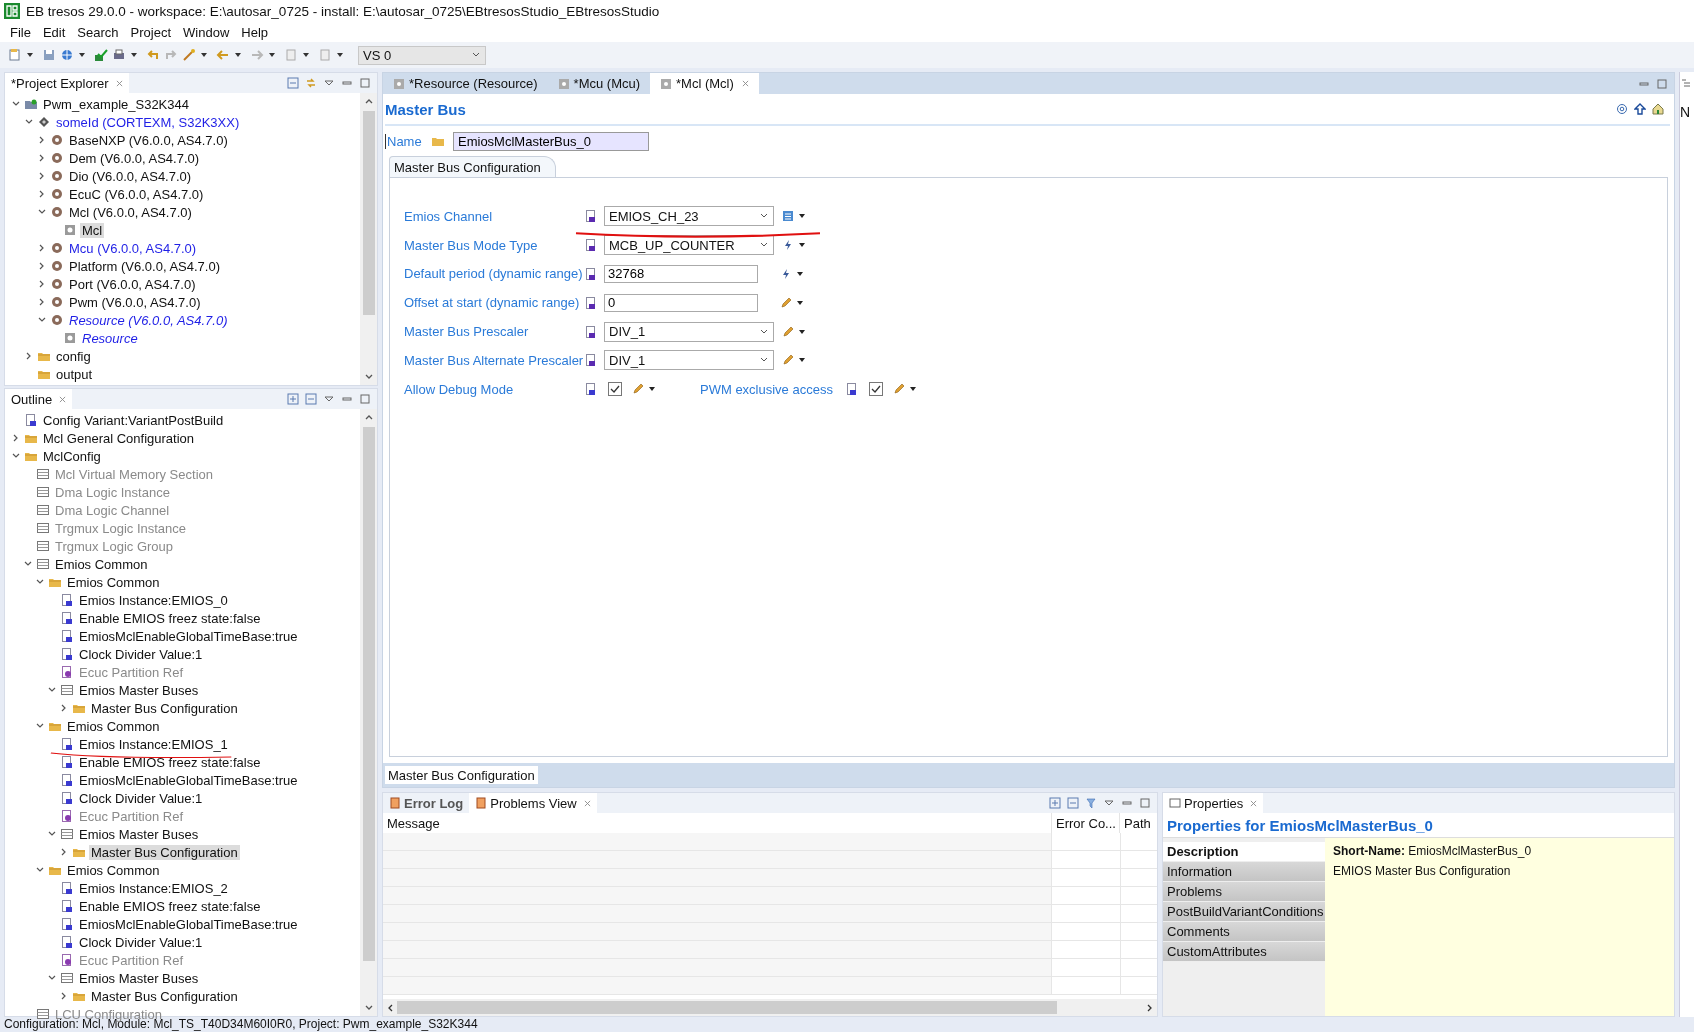  I want to click on menu-item: File, so click(20, 32).